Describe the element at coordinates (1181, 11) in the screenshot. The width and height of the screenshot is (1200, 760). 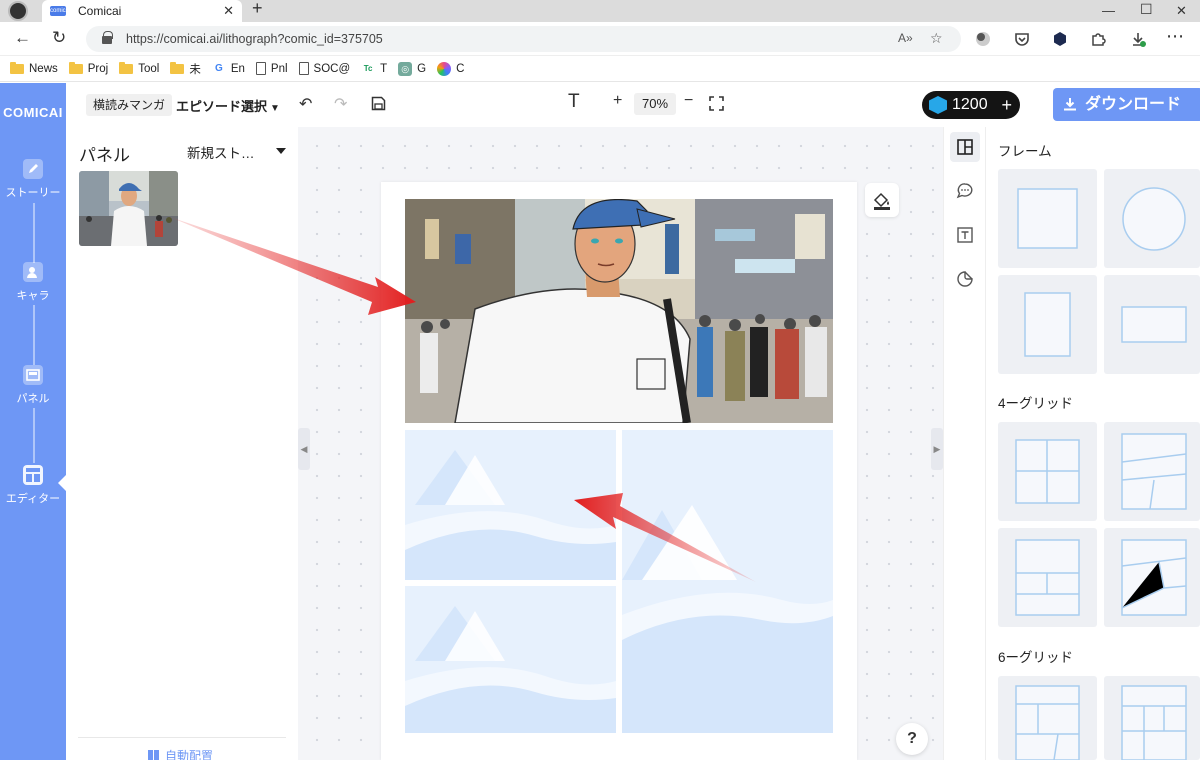
I see `close-window-icon: ✕` at that location.